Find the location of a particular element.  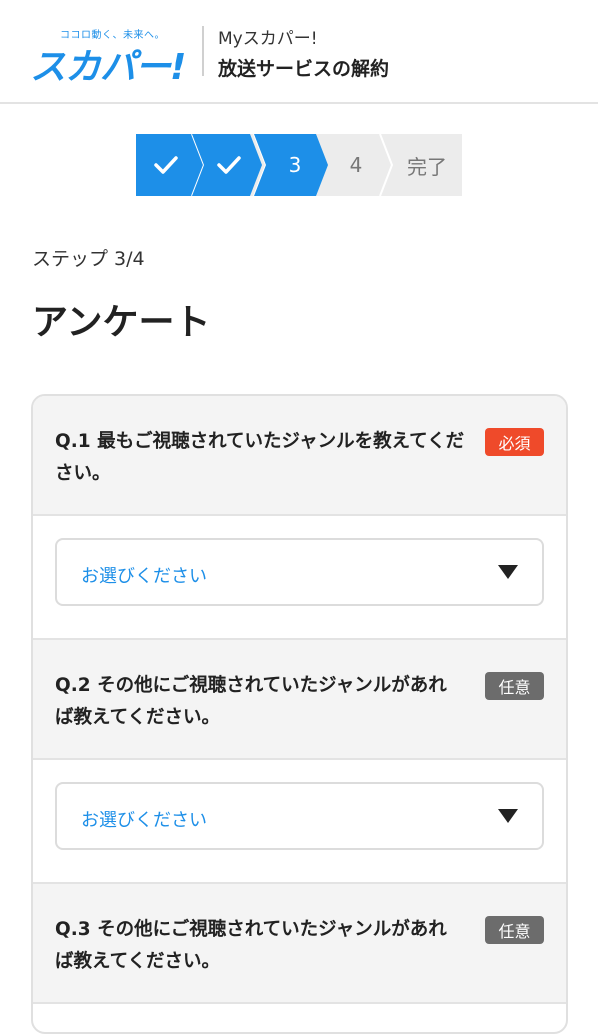

my-skyperfect-label: Myスカパー! is located at coordinates (268, 39).